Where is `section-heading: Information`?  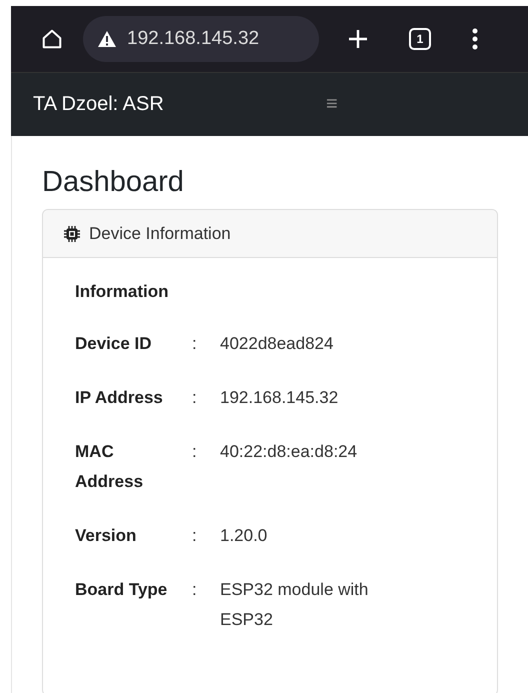
section-heading: Information is located at coordinates (122, 292).